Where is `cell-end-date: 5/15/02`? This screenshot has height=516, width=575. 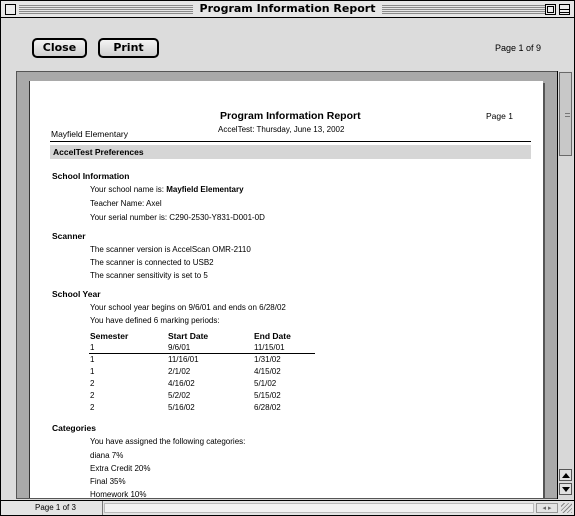
cell-end-date: 5/15/02 is located at coordinates (267, 395).